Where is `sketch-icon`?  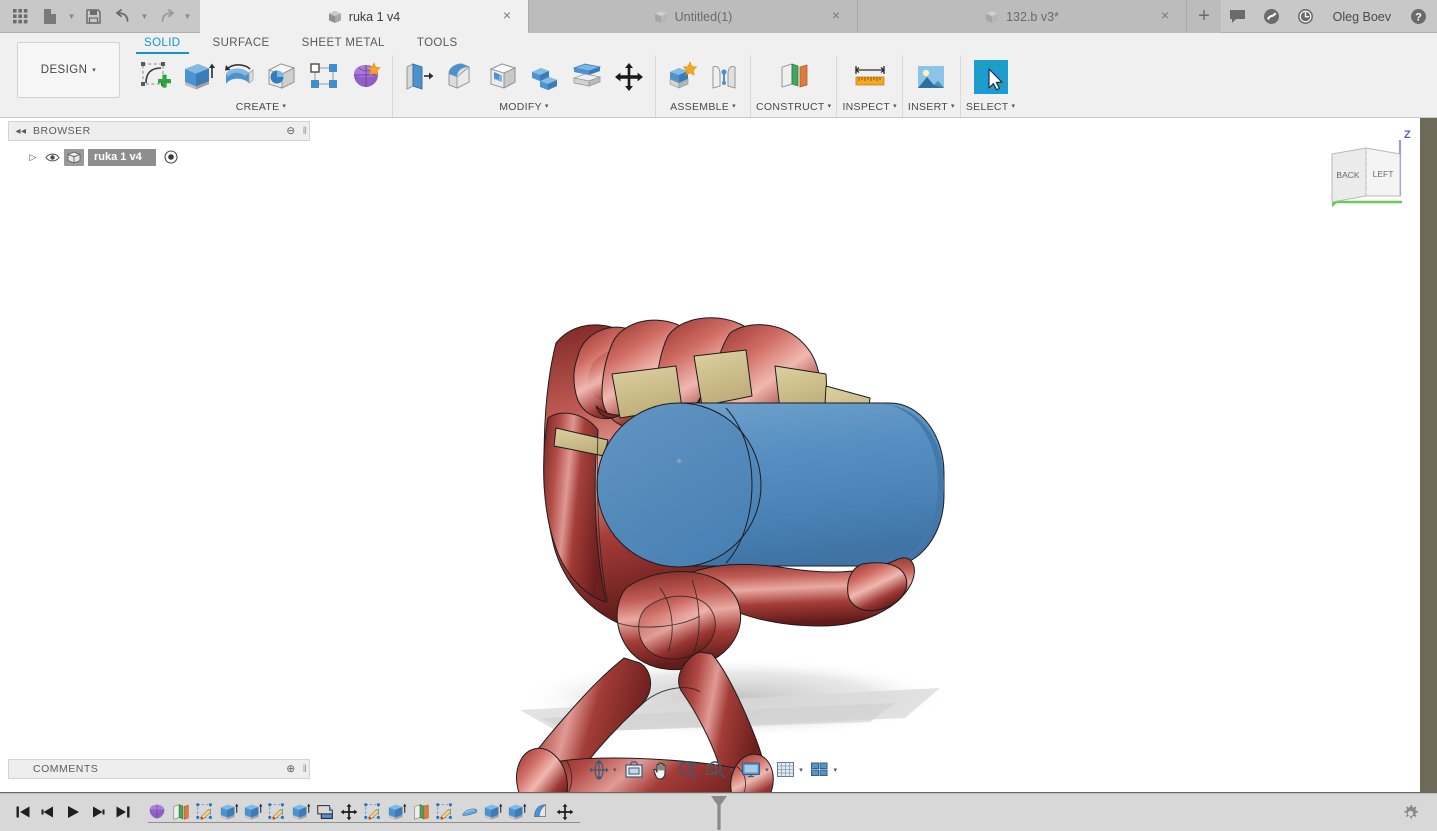
sketch-icon is located at coordinates (276, 811).